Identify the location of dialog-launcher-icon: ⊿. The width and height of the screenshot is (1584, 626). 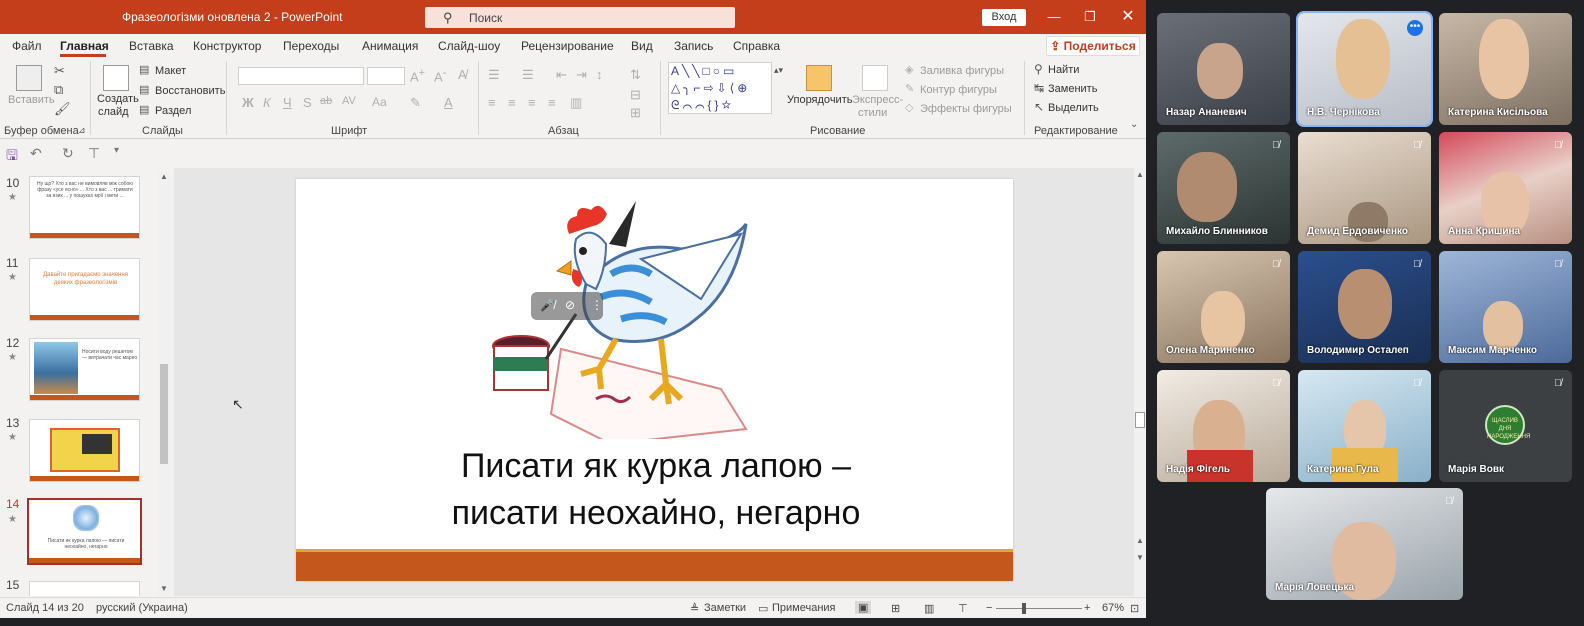
(82, 130).